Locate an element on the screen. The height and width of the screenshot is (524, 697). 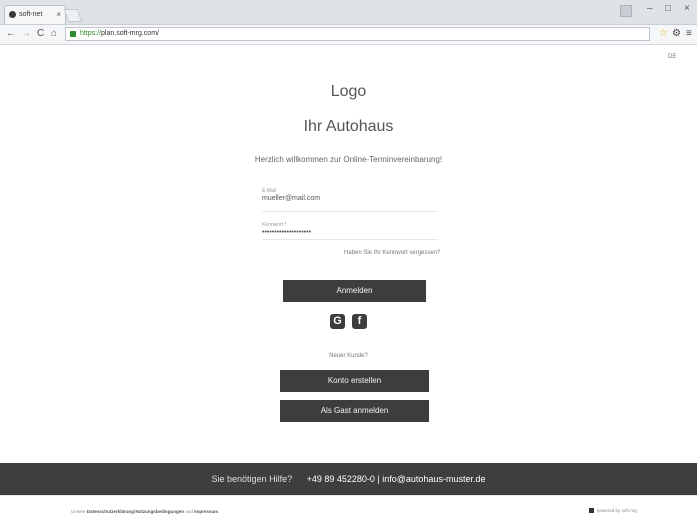
language-switch: DE is located at coordinates (672, 57).